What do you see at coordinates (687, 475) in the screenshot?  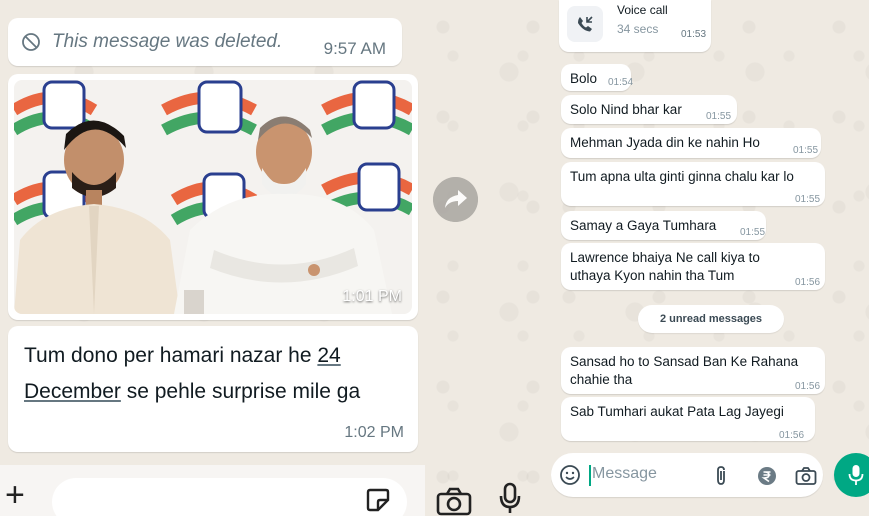 I see `message-input: Message` at bounding box center [687, 475].